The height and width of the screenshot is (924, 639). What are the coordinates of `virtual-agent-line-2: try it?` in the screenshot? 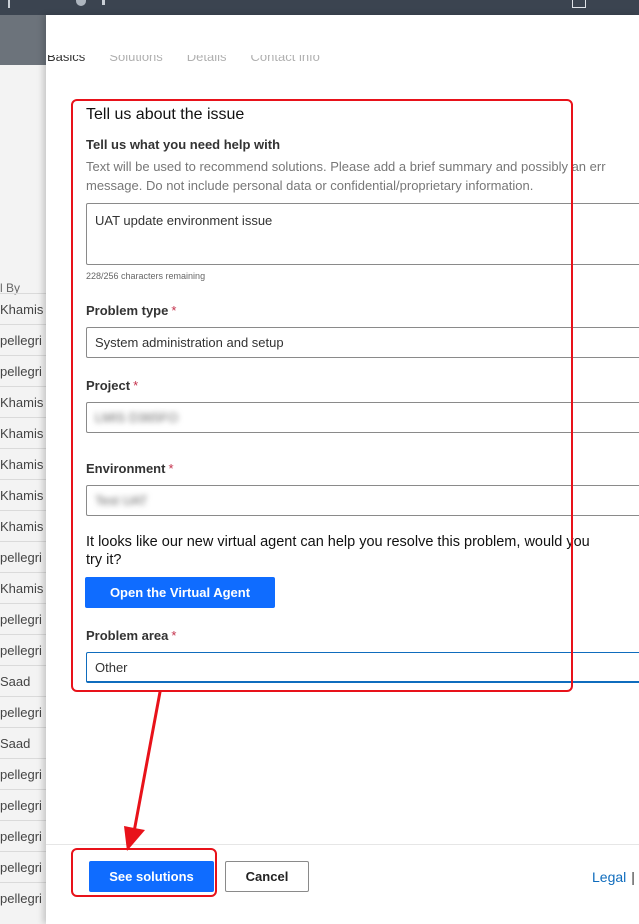 It's located at (104, 560).